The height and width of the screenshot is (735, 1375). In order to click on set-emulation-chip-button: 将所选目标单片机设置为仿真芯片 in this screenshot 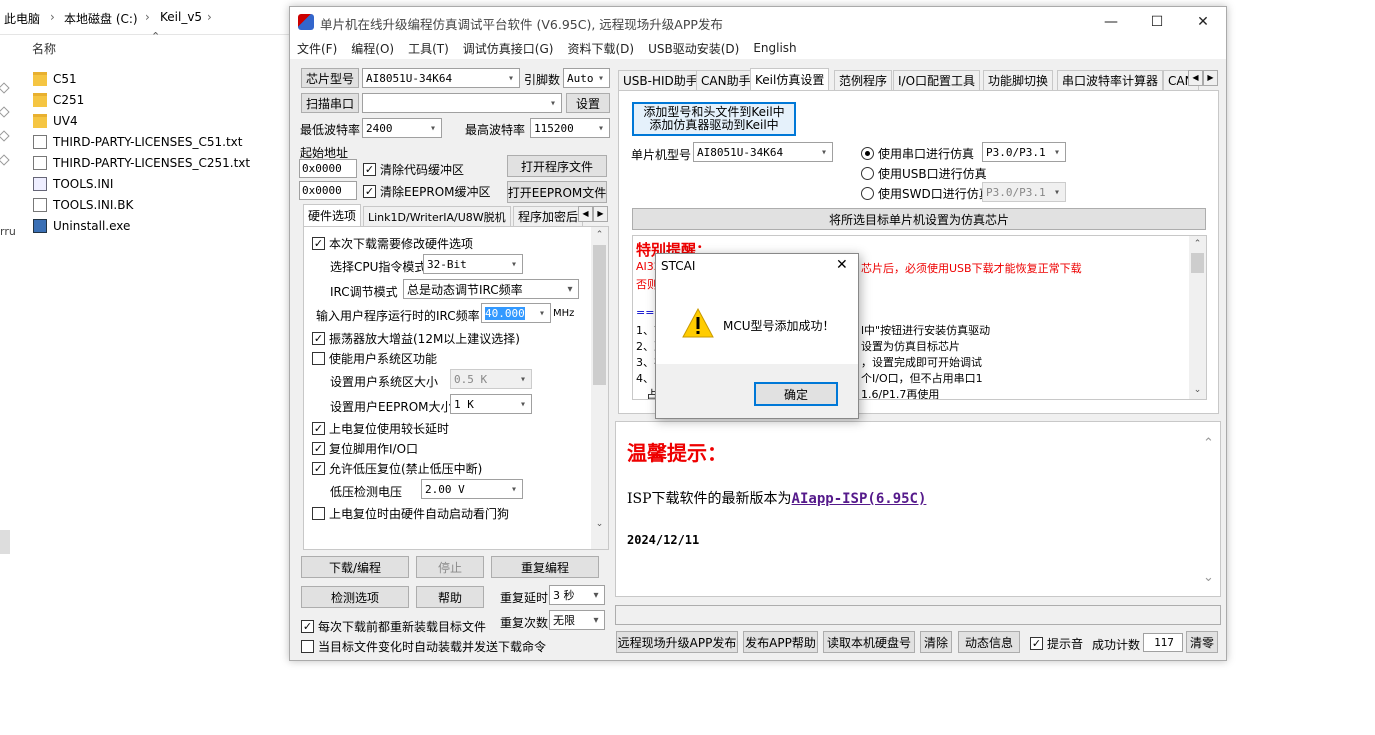, I will do `click(919, 219)`.